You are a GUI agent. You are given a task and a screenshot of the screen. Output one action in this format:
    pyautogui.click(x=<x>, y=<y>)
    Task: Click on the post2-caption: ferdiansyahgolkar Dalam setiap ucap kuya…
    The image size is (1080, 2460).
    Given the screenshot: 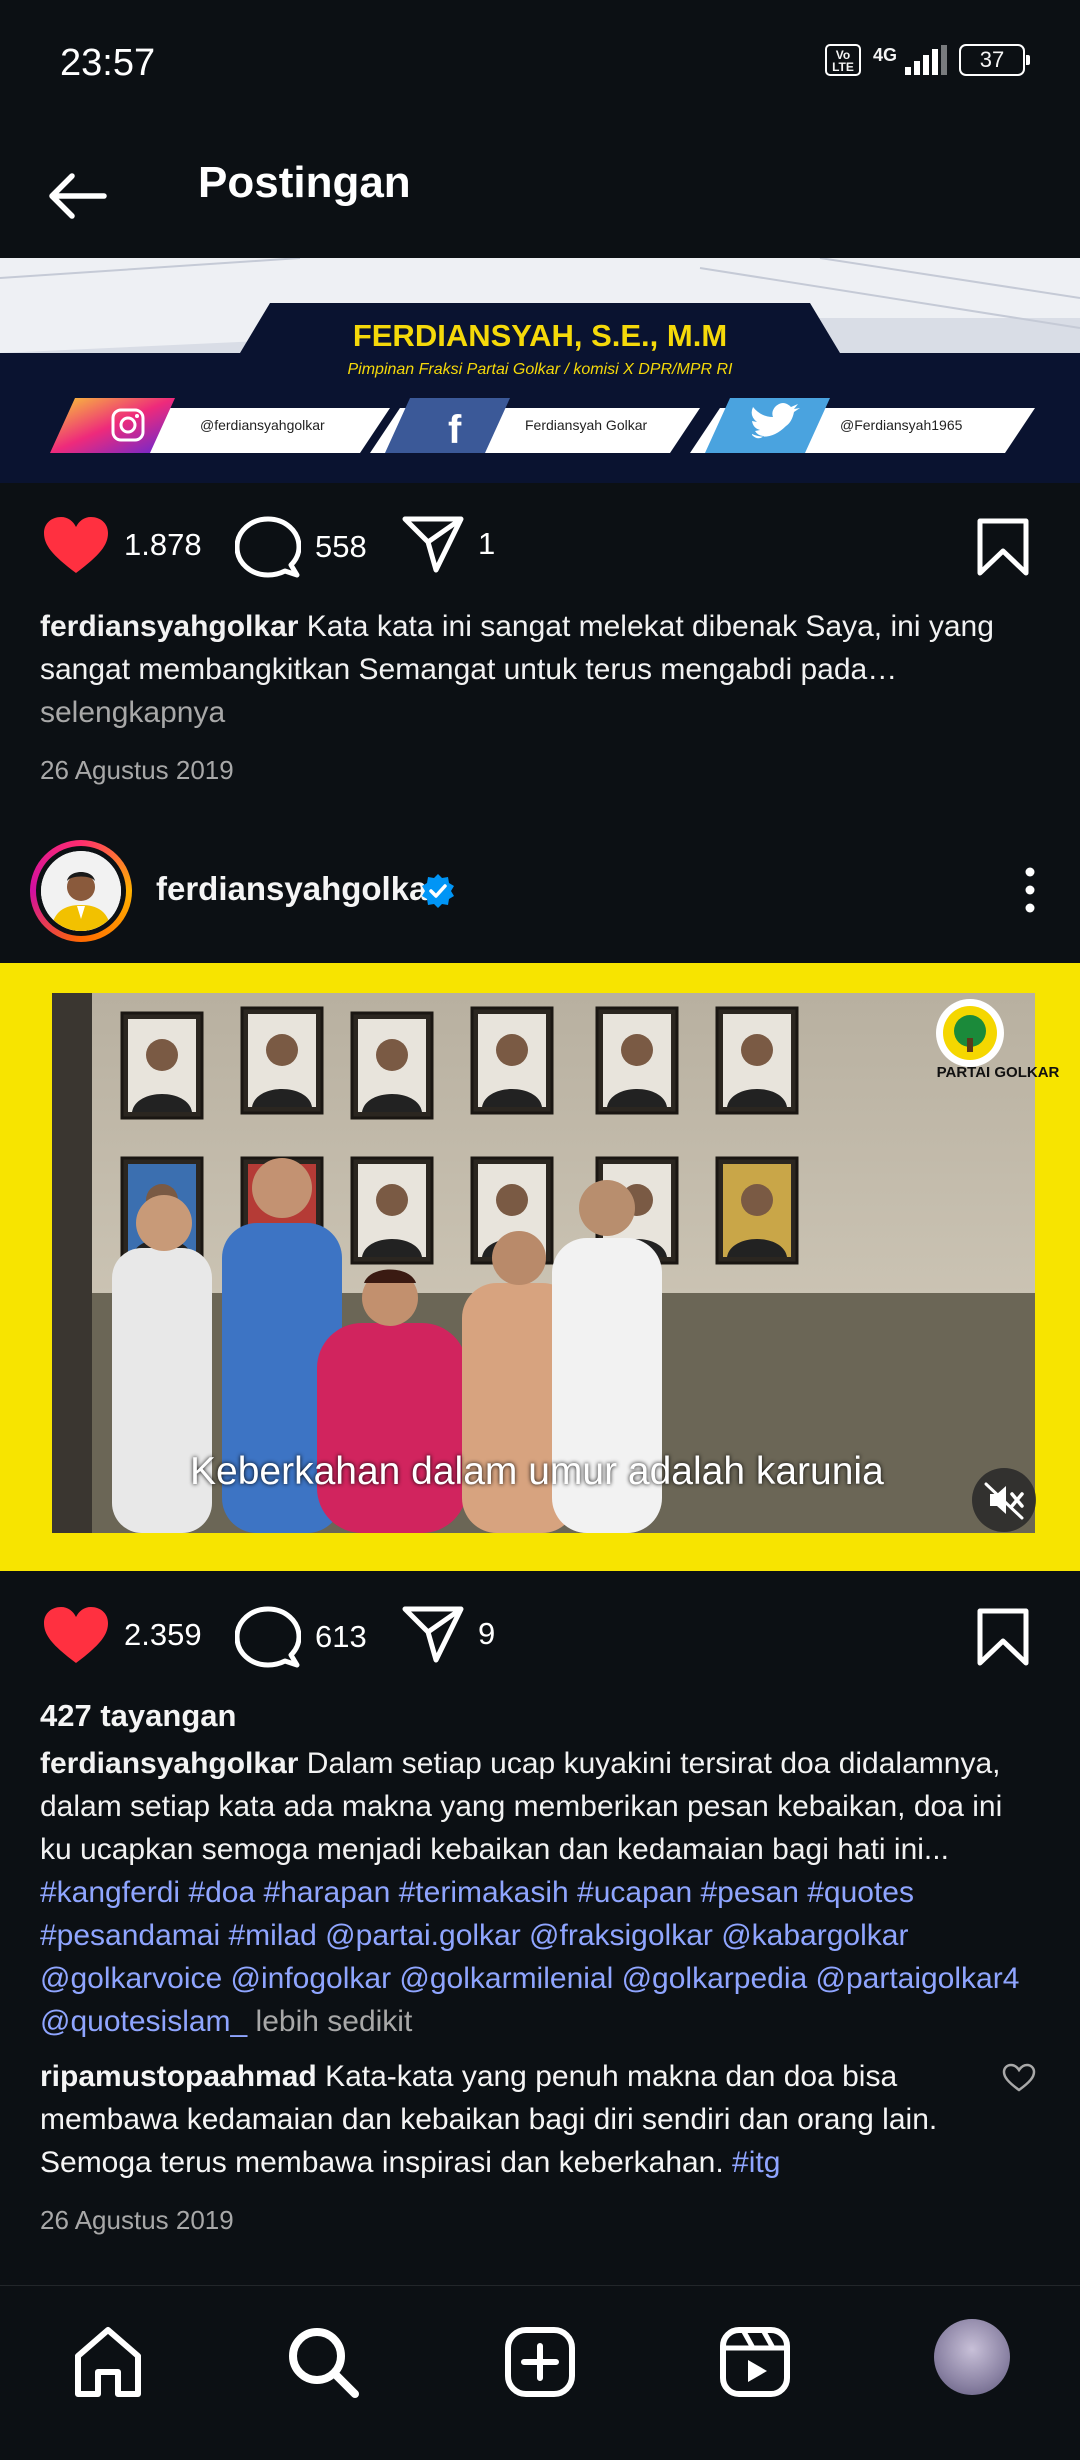 What is the action you would take?
    pyautogui.click(x=540, y=1892)
    